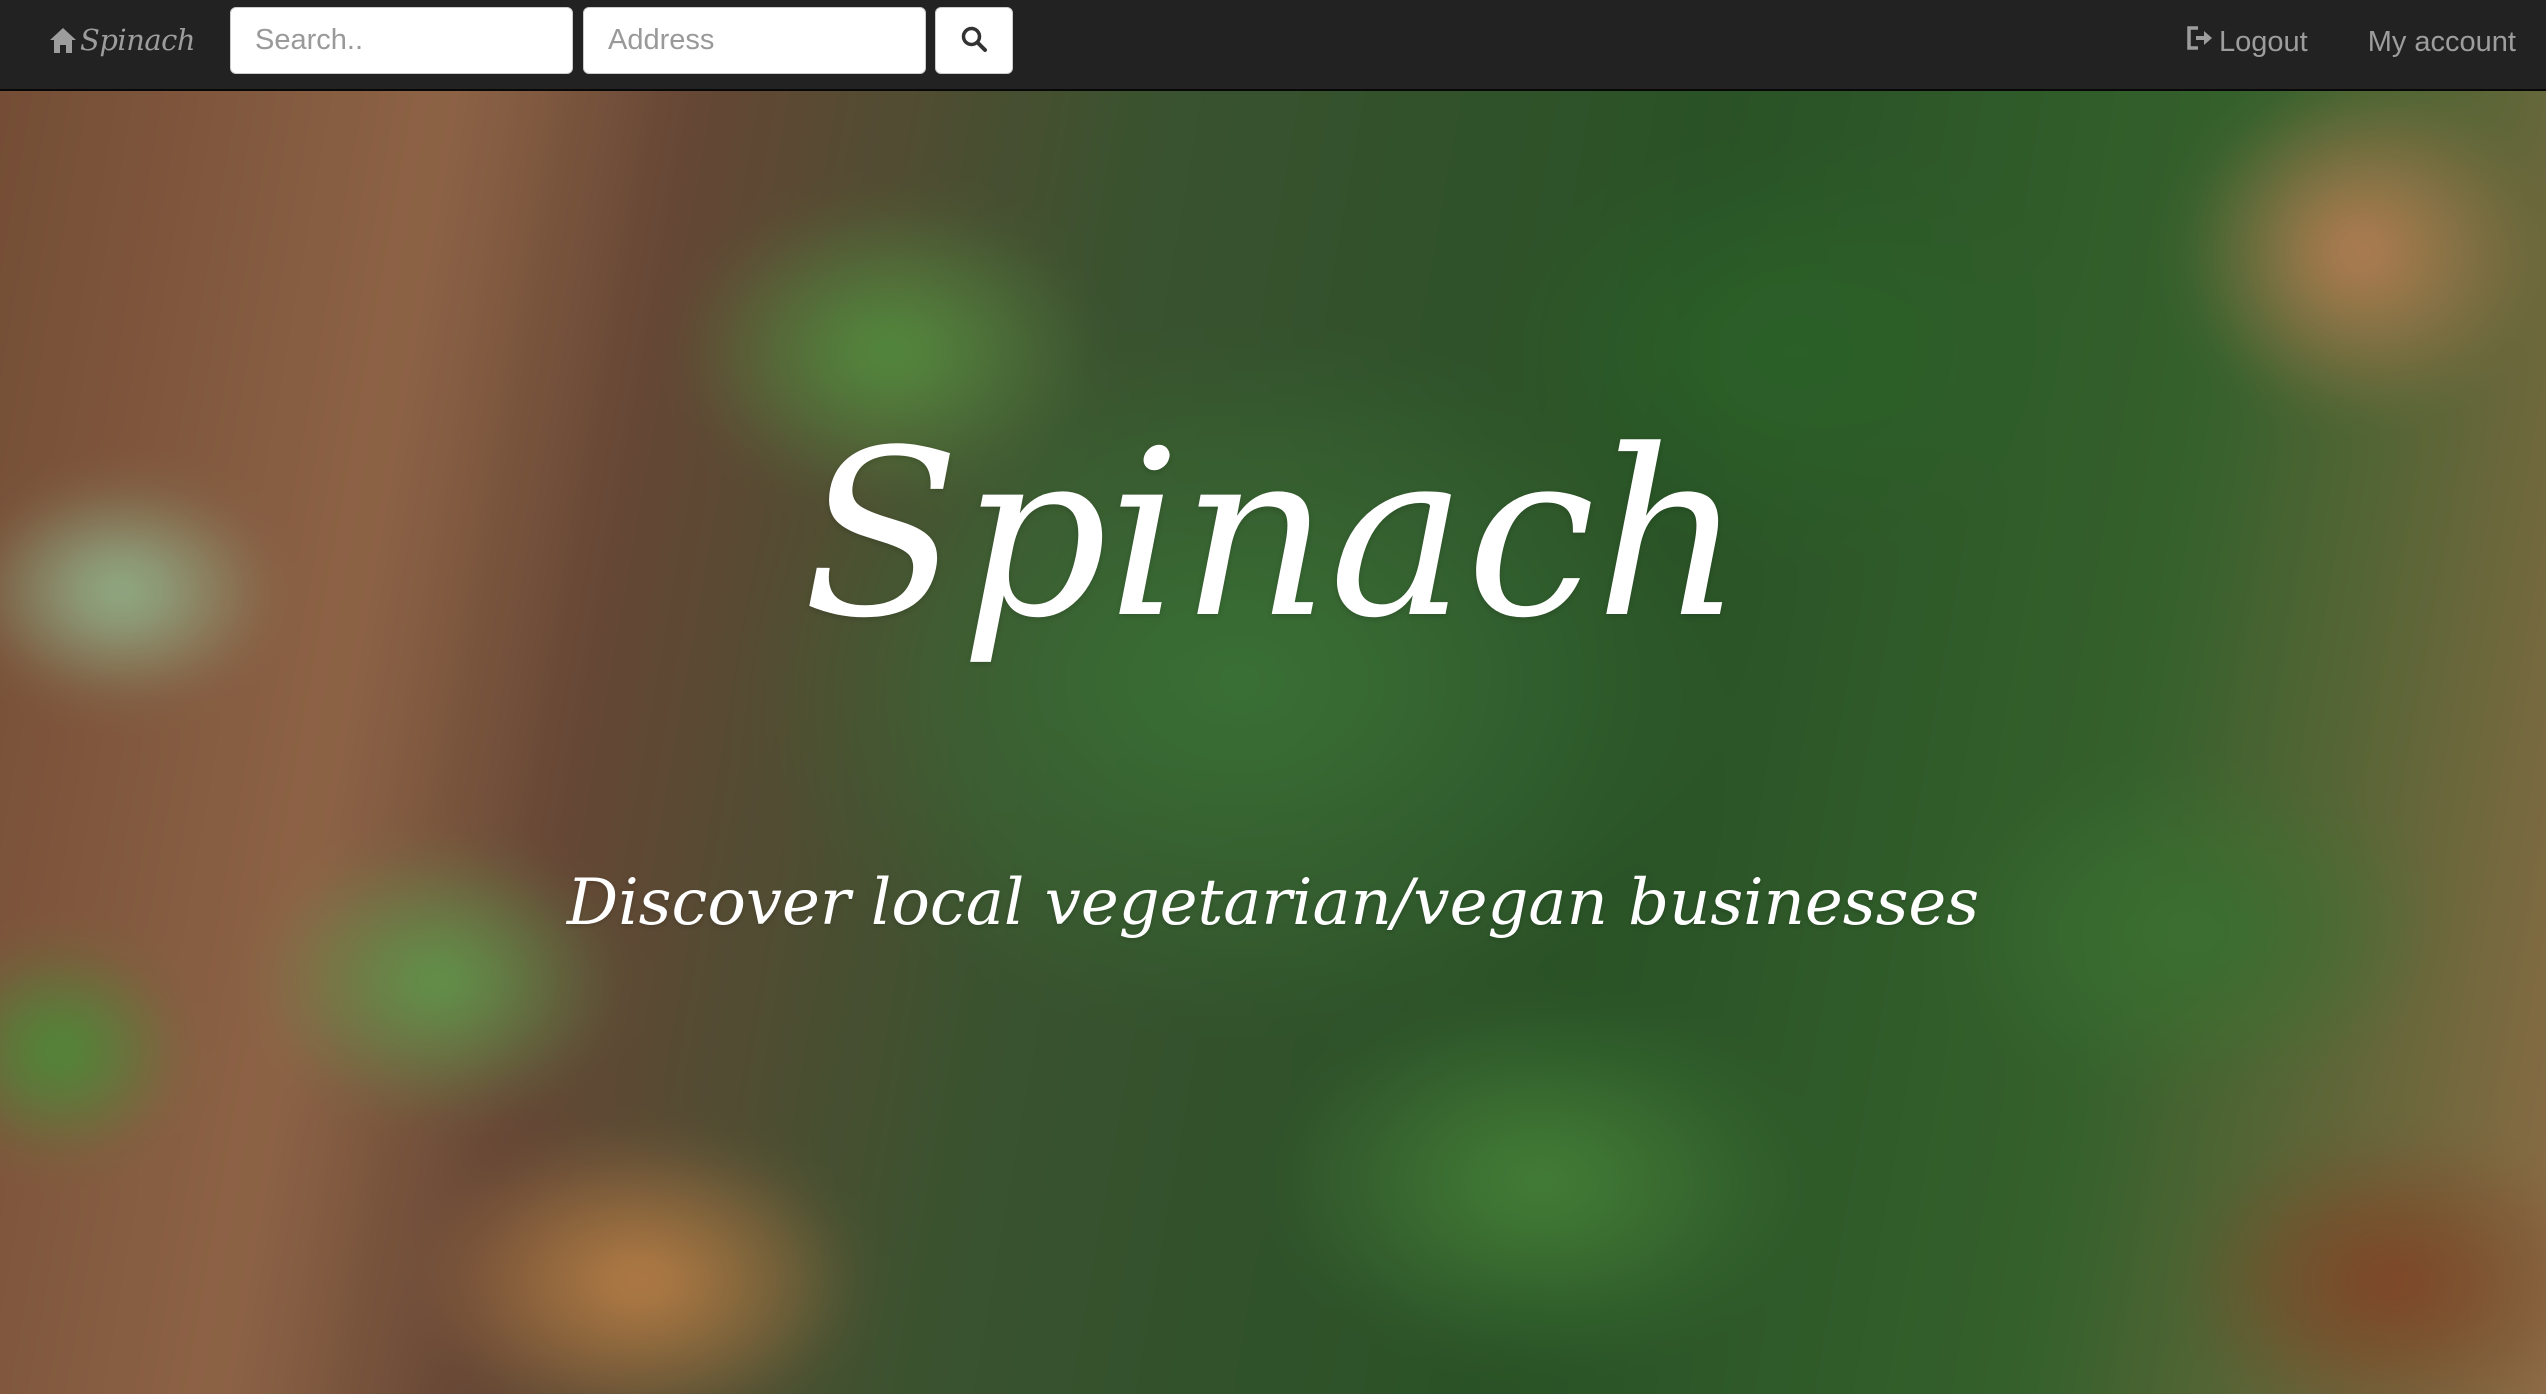 This screenshot has width=2546, height=1394. I want to click on brand-home-link: Spinach, so click(122, 40).